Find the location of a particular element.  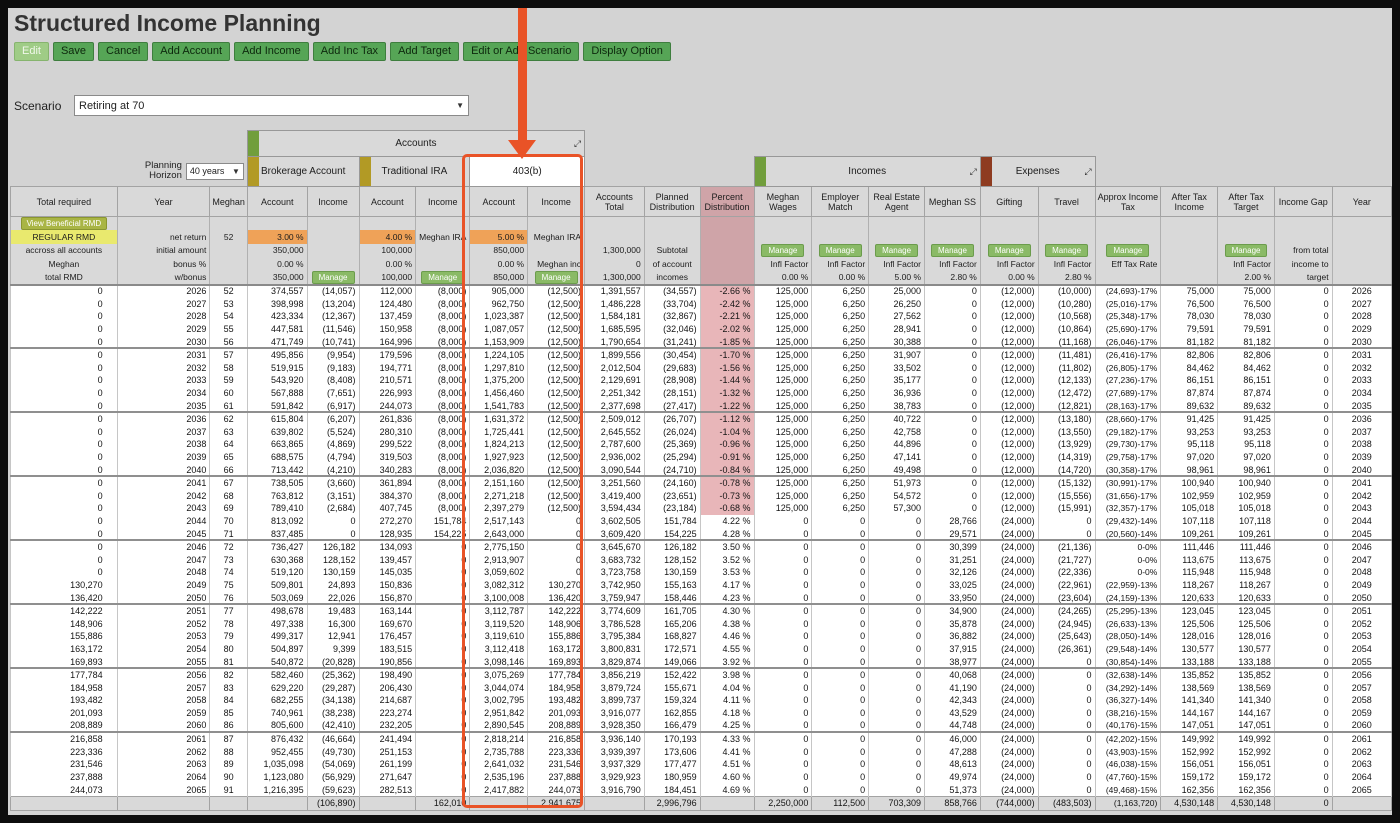

add-inc-tax-button: Add Inc Tax is located at coordinates (349, 51).